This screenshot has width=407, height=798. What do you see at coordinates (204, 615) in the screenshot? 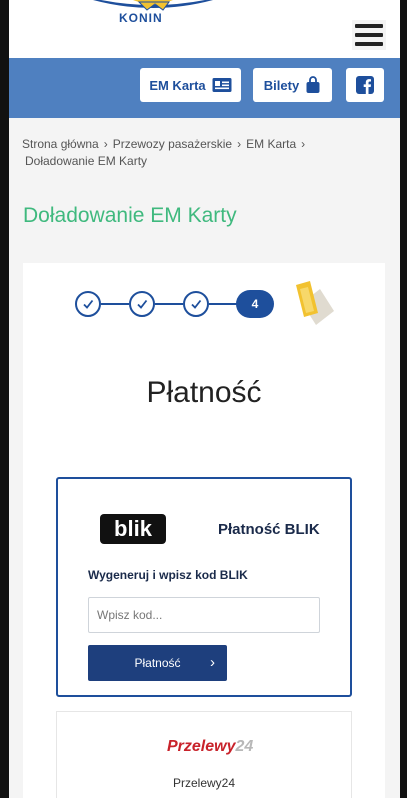
I see `blik-code-input` at bounding box center [204, 615].